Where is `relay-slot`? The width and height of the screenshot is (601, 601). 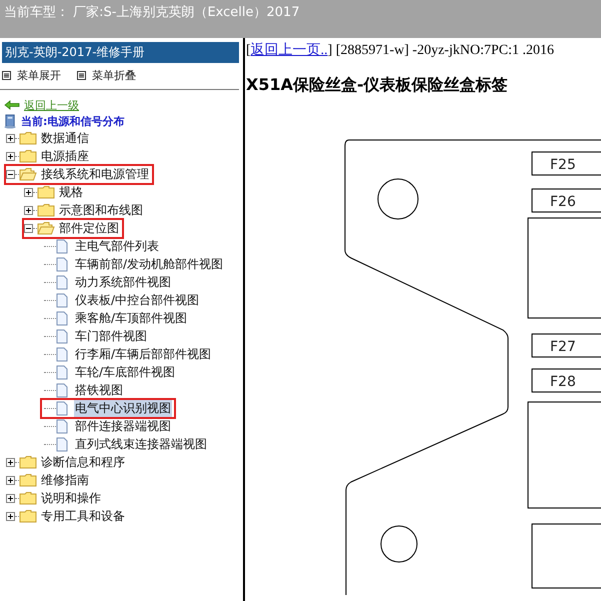 relay-slot is located at coordinates (566, 556).